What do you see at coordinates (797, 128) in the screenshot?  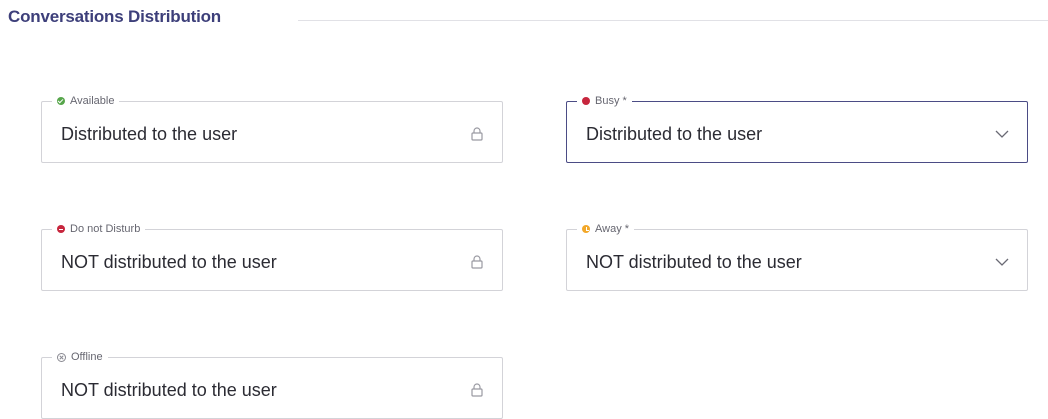 I see `busy-dropdown: Busy * Distributed to the user` at bounding box center [797, 128].